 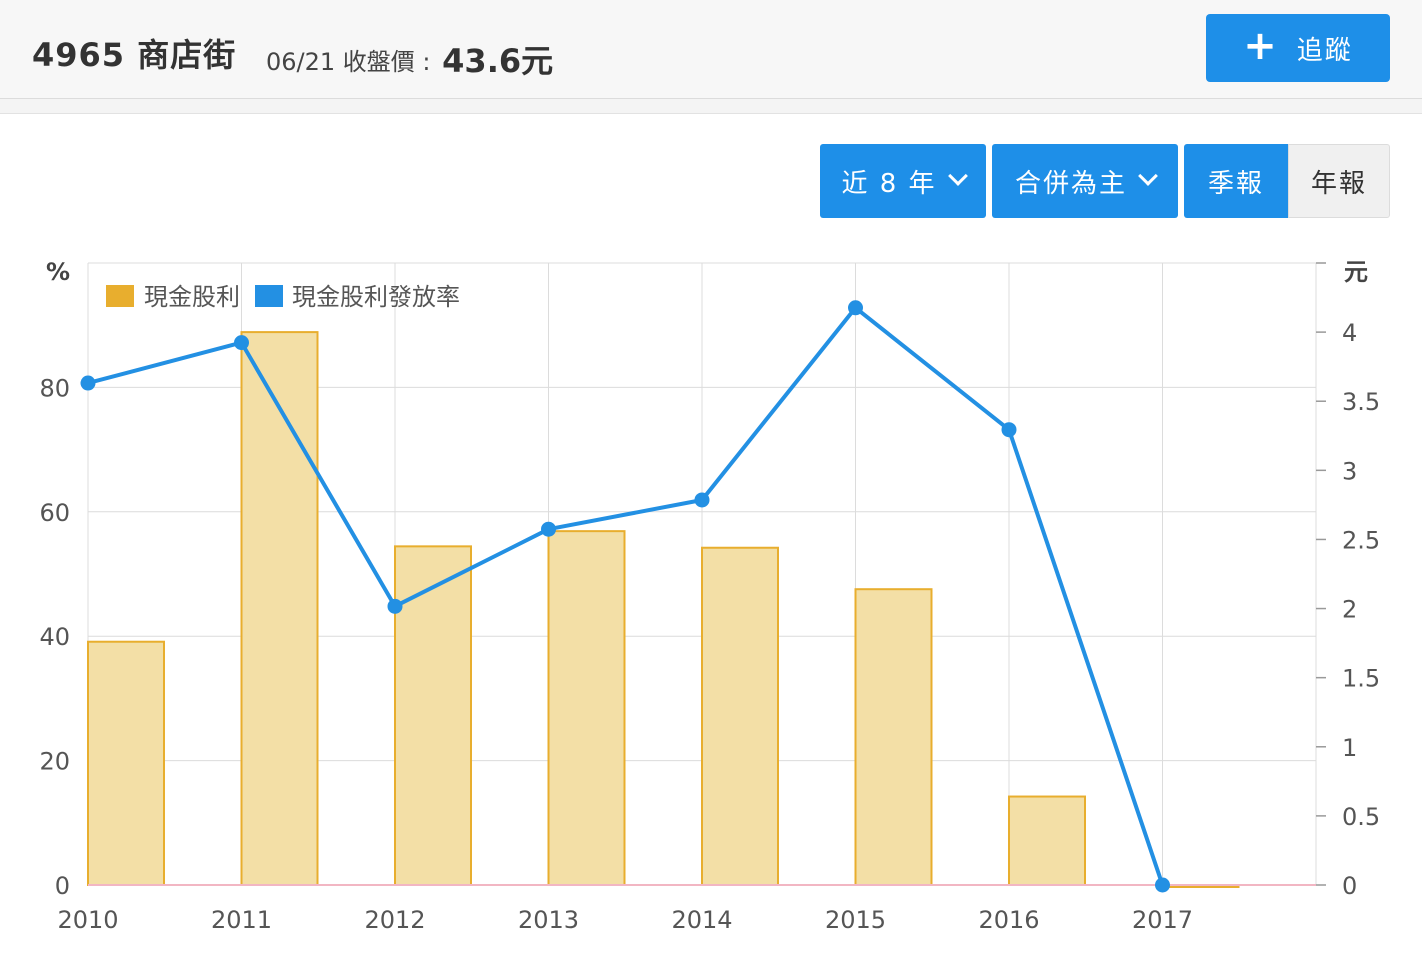 I want to click on stock-title: 4965 商店街, so click(x=134, y=55).